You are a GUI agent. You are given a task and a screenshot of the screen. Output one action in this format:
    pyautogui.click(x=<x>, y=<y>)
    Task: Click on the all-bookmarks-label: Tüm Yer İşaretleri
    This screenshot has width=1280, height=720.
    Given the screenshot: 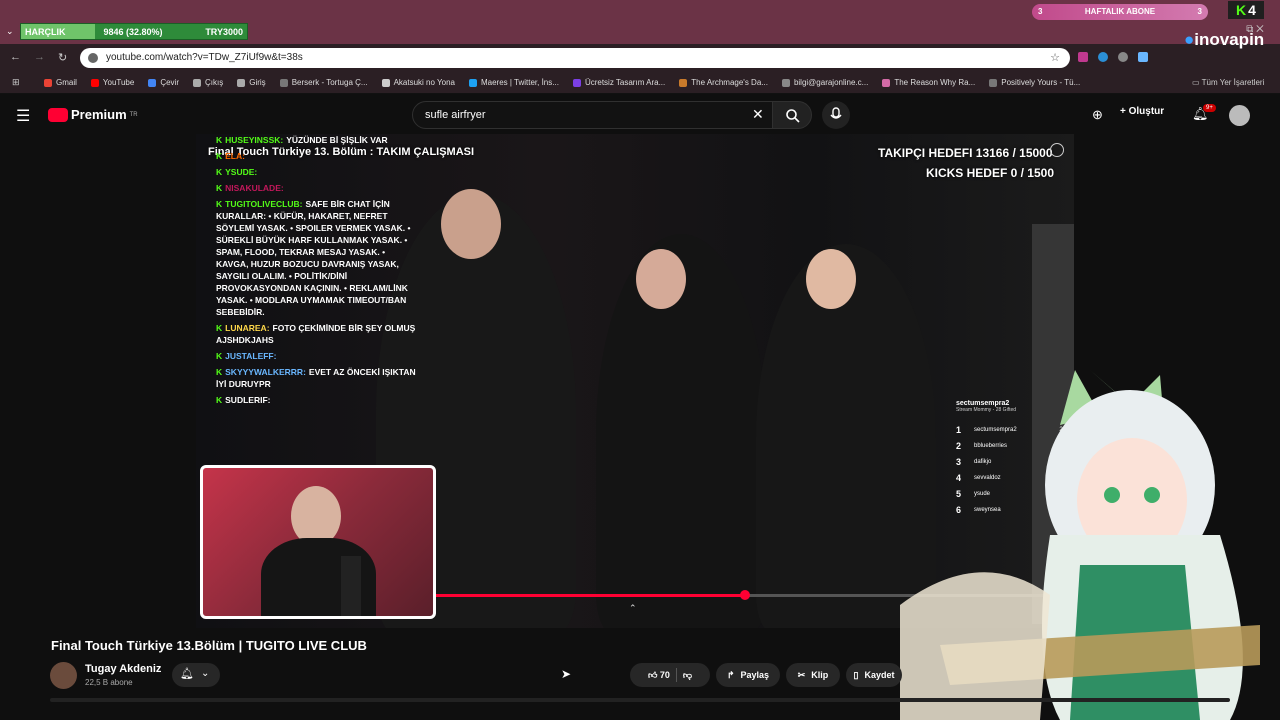 What is the action you would take?
    pyautogui.click(x=1233, y=82)
    